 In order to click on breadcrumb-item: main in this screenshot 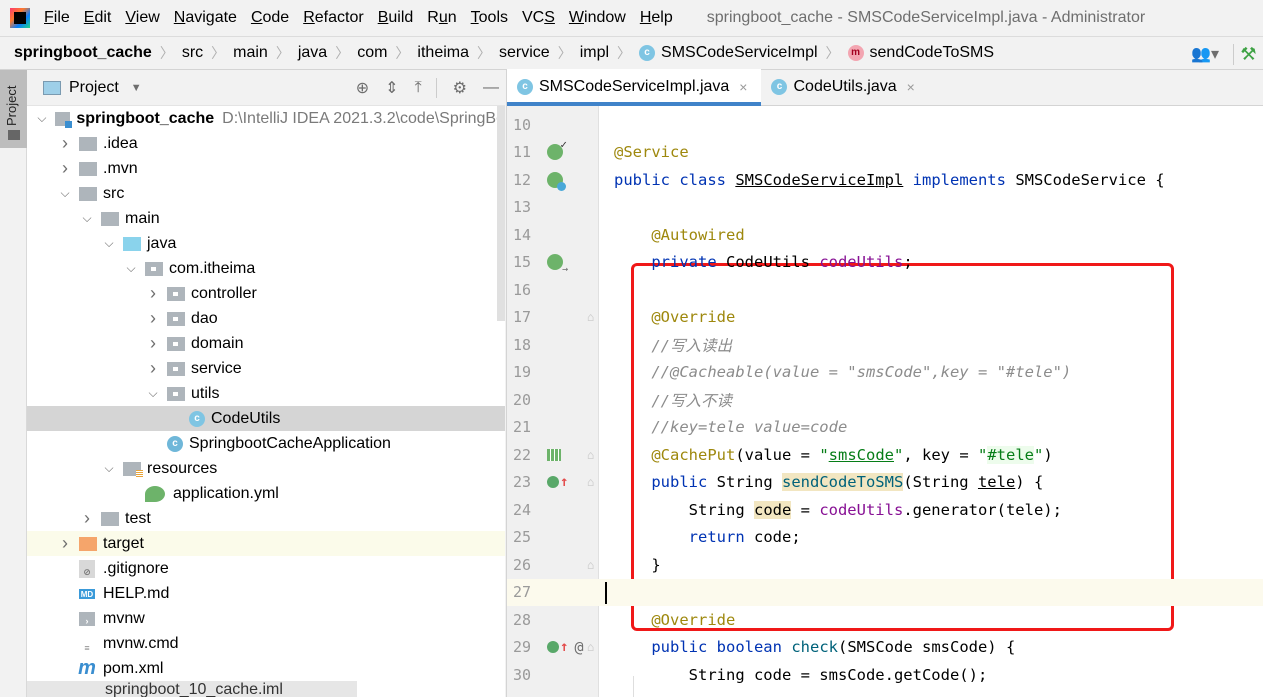, I will do `click(250, 53)`.